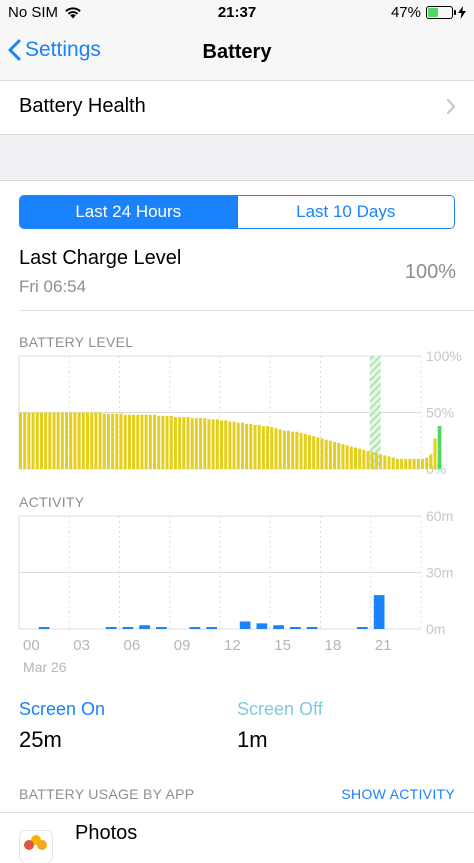 The image size is (474, 863). What do you see at coordinates (252, 739) in the screenshot?
I see `screen-off-value: 1m` at bounding box center [252, 739].